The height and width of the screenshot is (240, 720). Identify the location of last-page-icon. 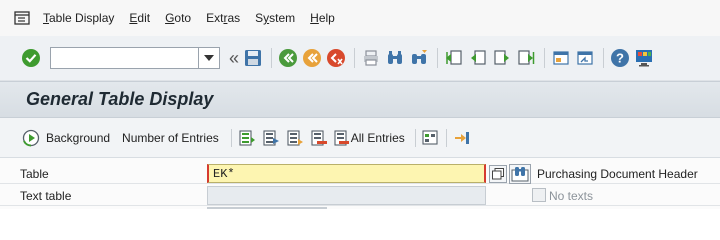
(526, 57).